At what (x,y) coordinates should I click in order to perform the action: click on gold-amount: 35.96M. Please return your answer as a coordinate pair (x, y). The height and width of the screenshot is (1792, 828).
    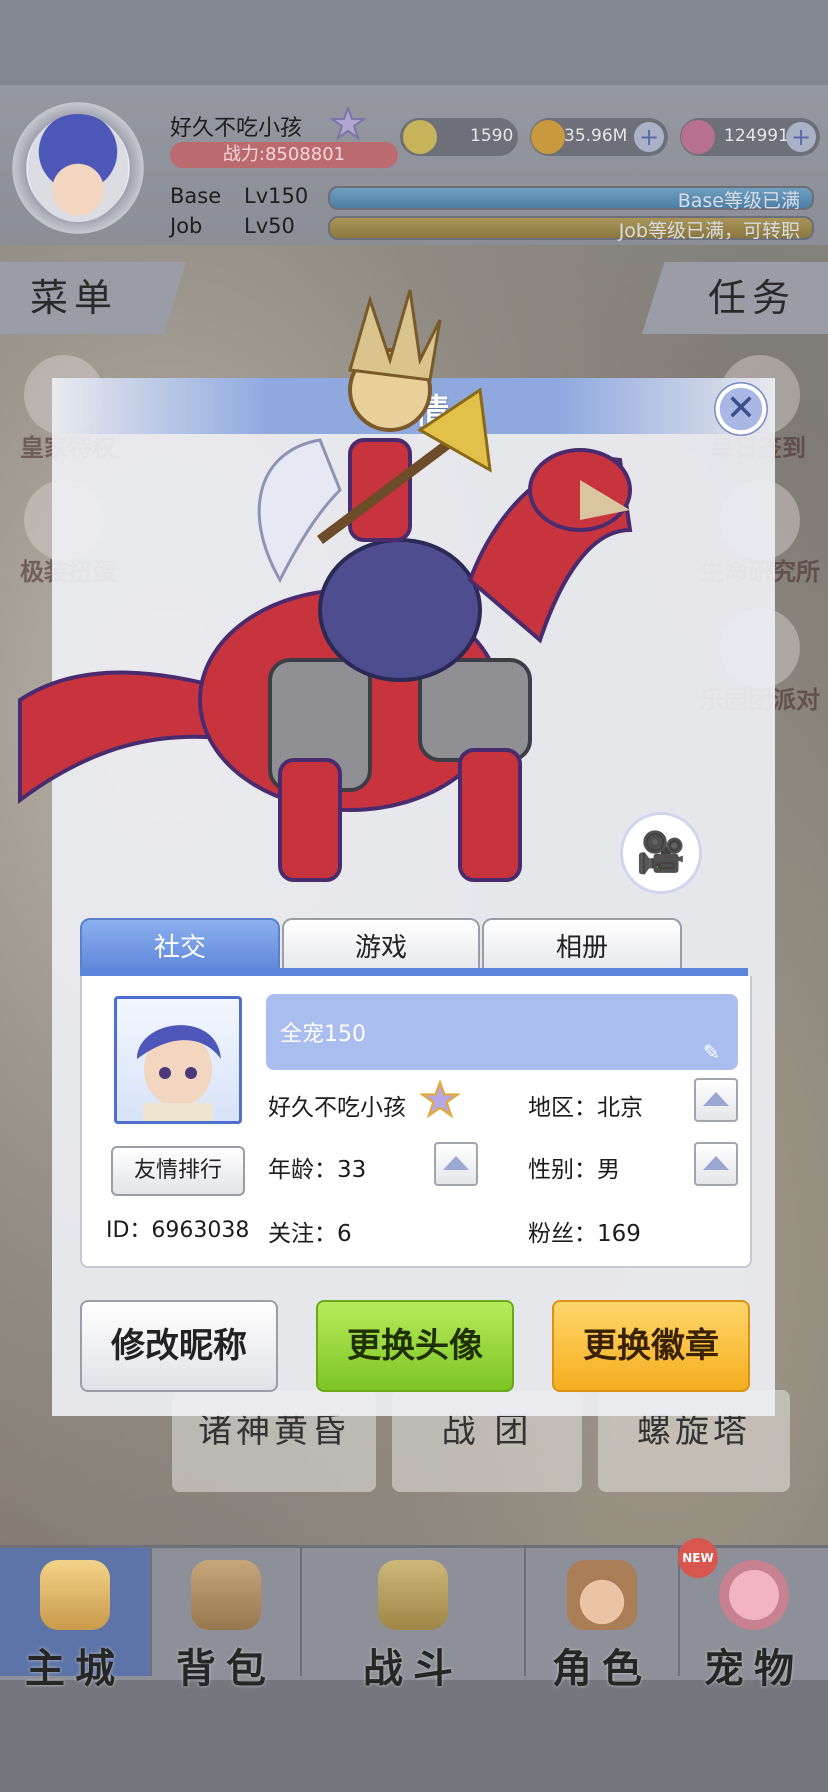
    Looking at the image, I should click on (596, 136).